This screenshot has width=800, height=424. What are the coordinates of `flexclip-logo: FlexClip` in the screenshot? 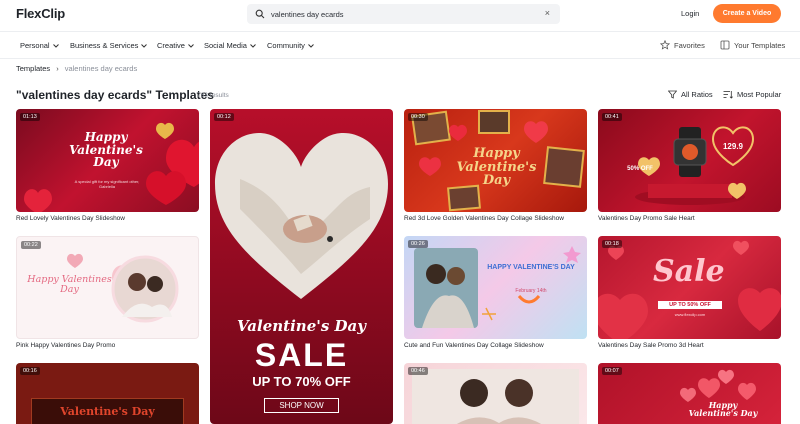 It's located at (40, 13).